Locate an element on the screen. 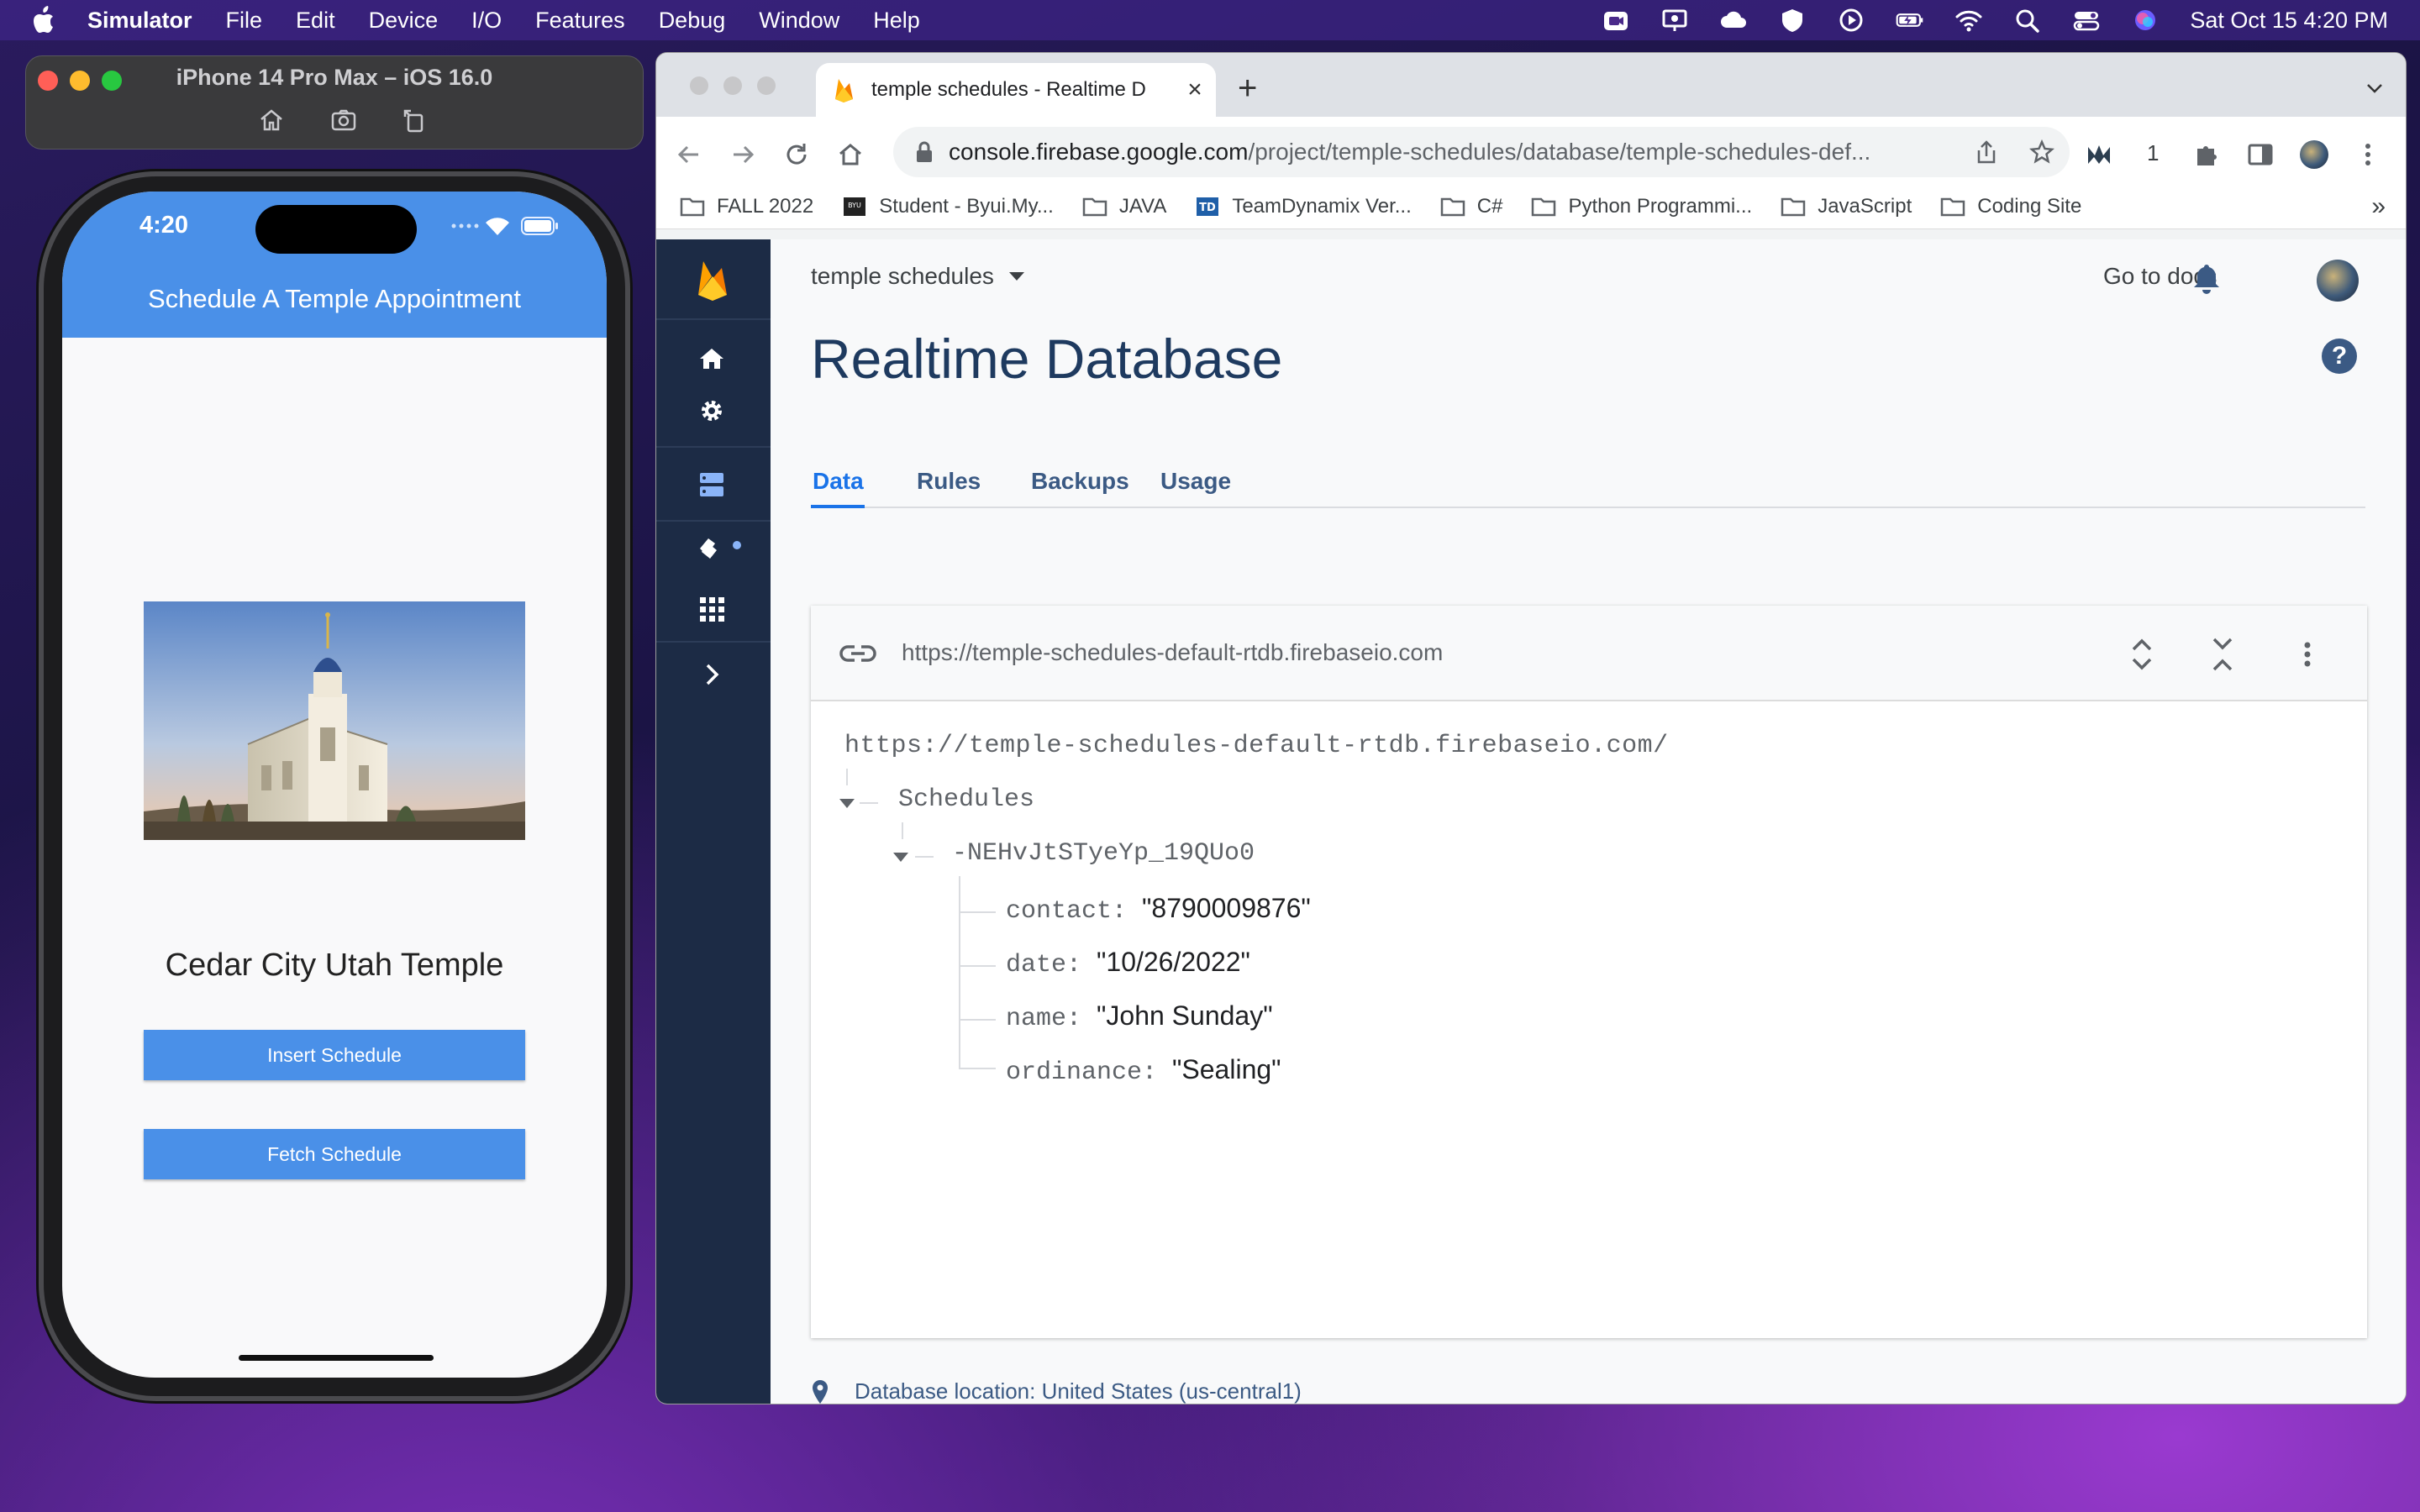  apps-grid-icon is located at coordinates (712, 609).